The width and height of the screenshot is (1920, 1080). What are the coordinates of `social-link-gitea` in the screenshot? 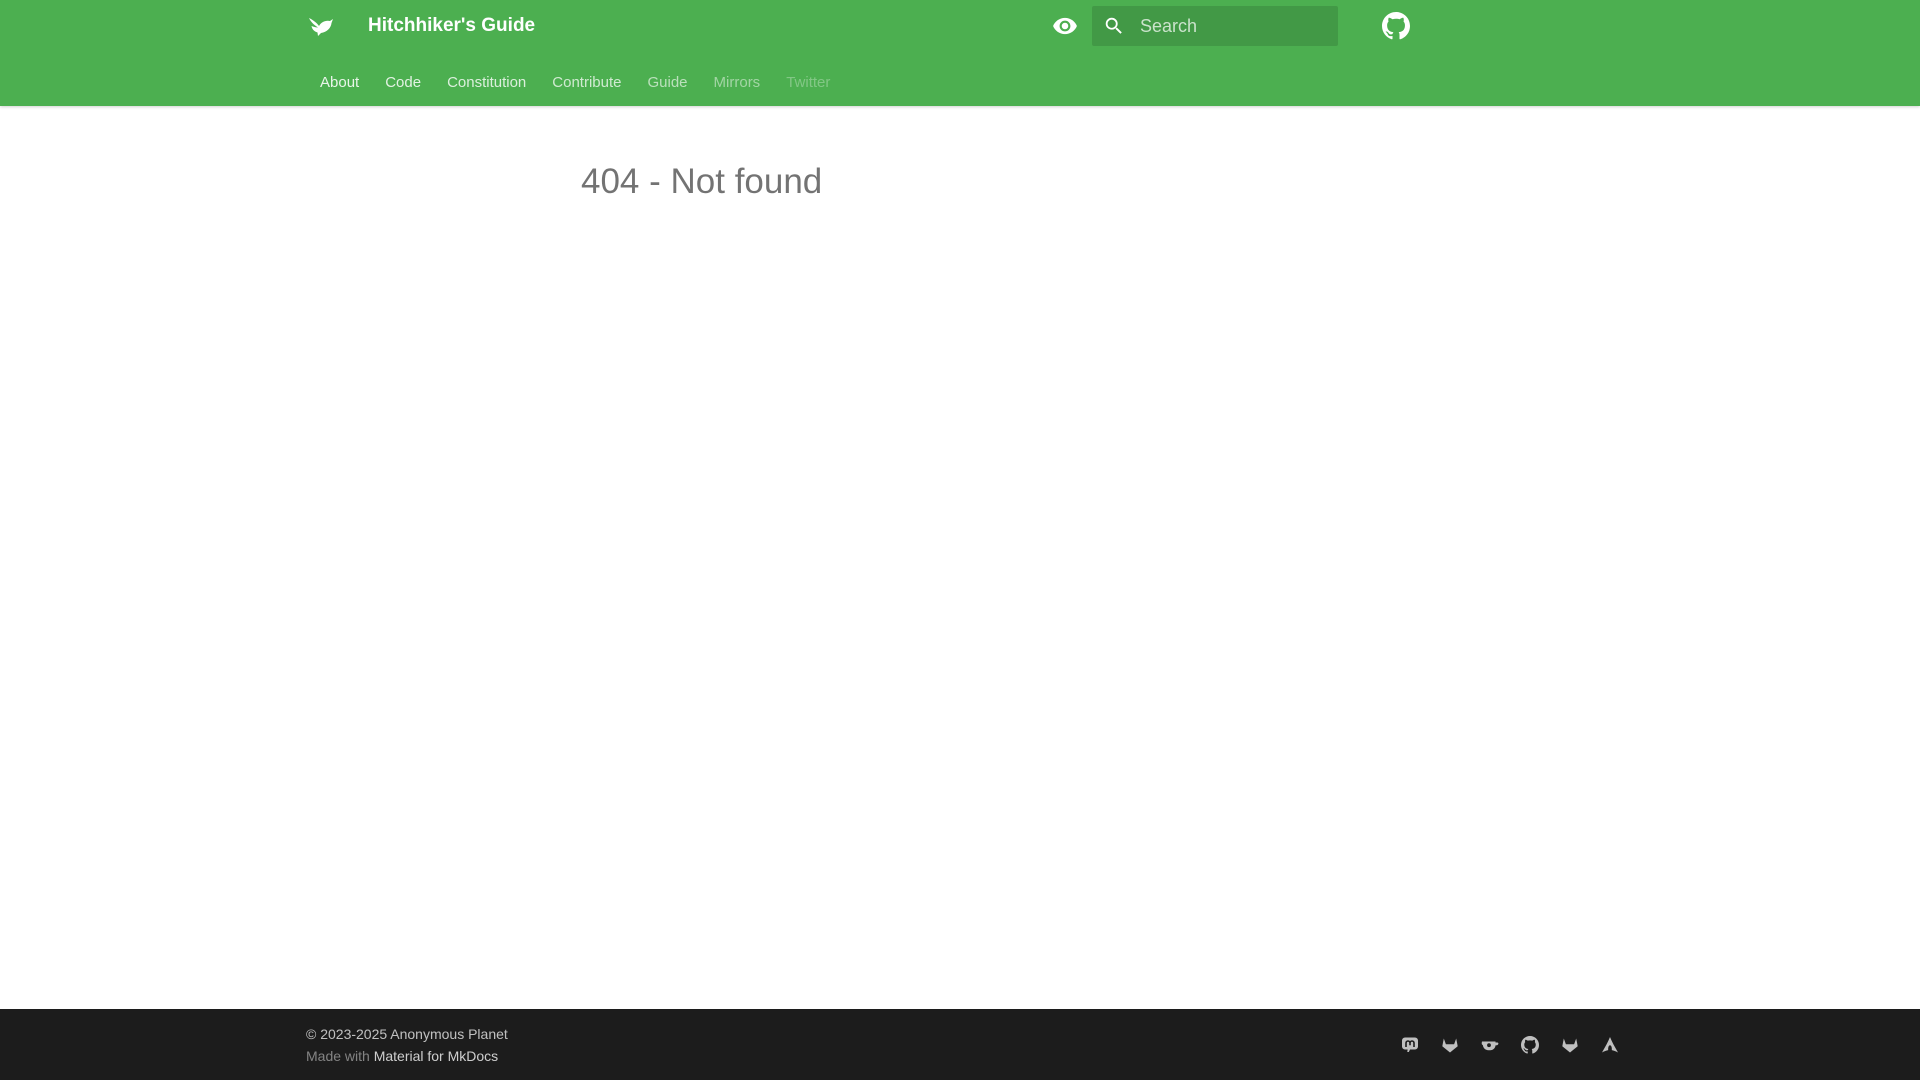 It's located at (1490, 1045).